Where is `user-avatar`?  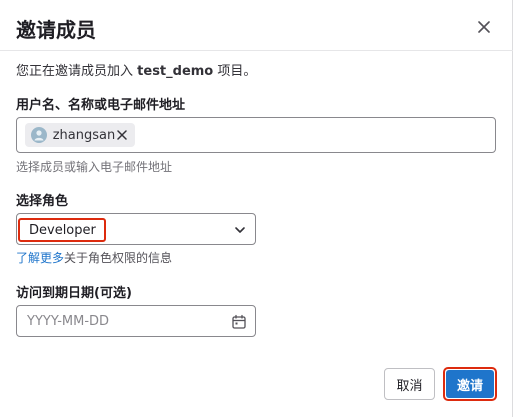
user-avatar is located at coordinates (39, 135).